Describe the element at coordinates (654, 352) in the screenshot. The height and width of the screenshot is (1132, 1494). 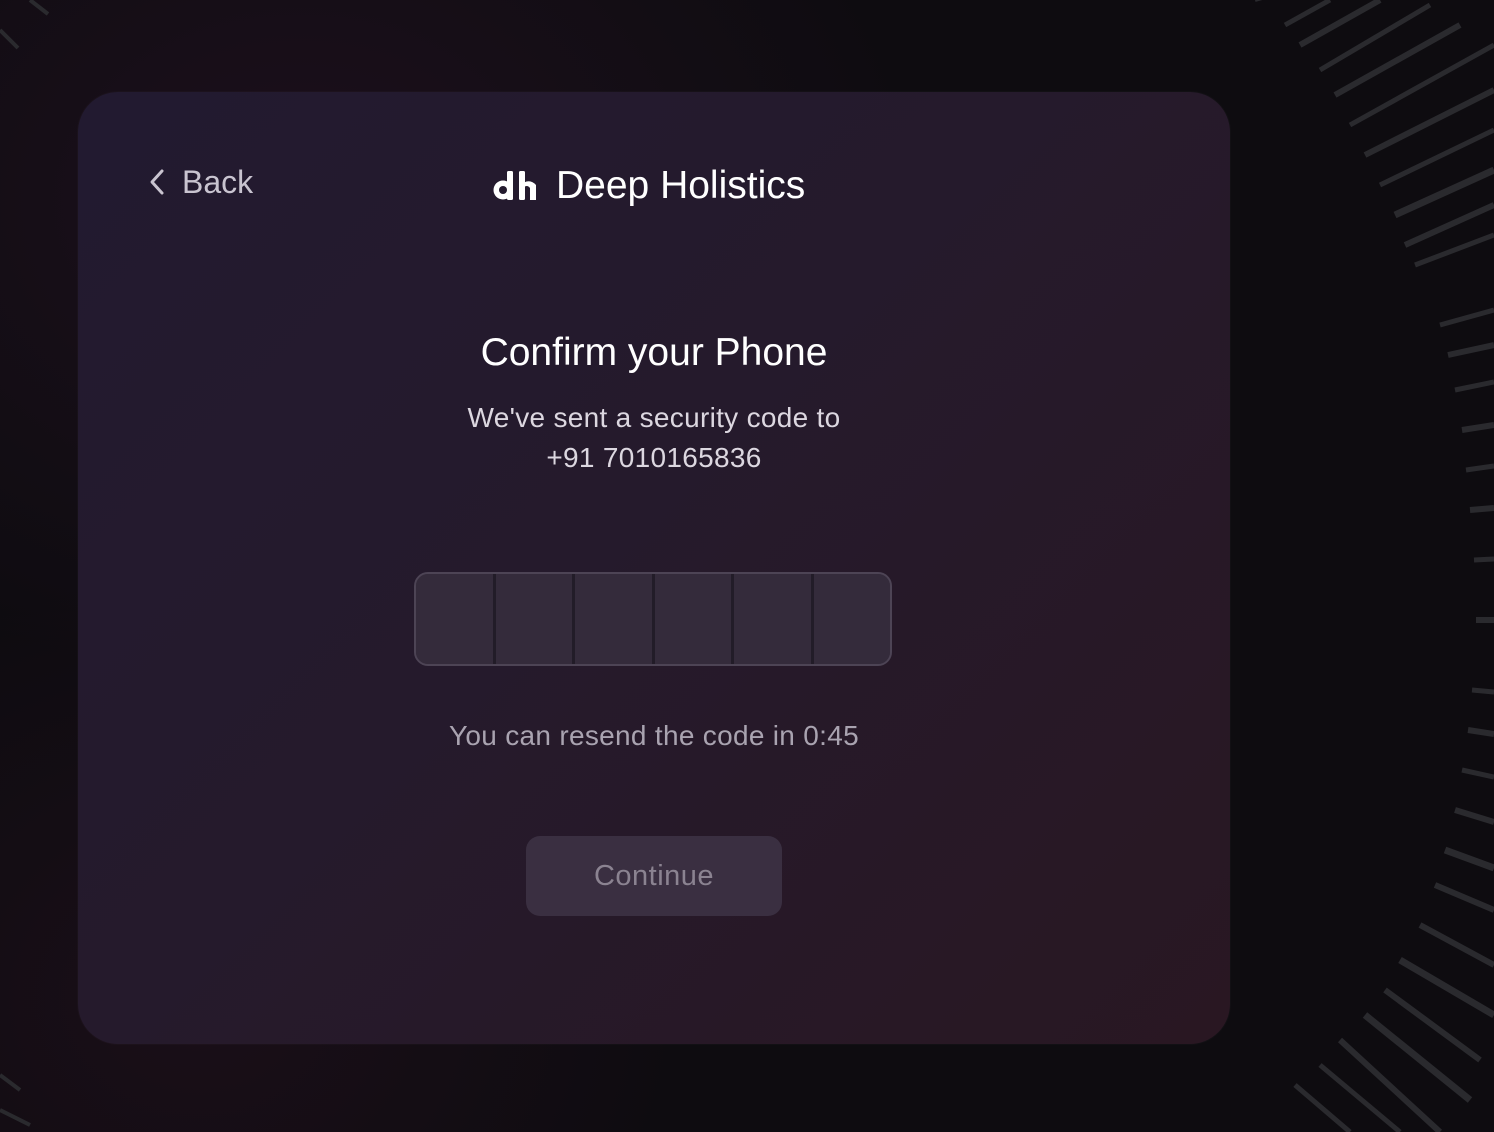
I see `page-title: Confirm your Phone` at that location.